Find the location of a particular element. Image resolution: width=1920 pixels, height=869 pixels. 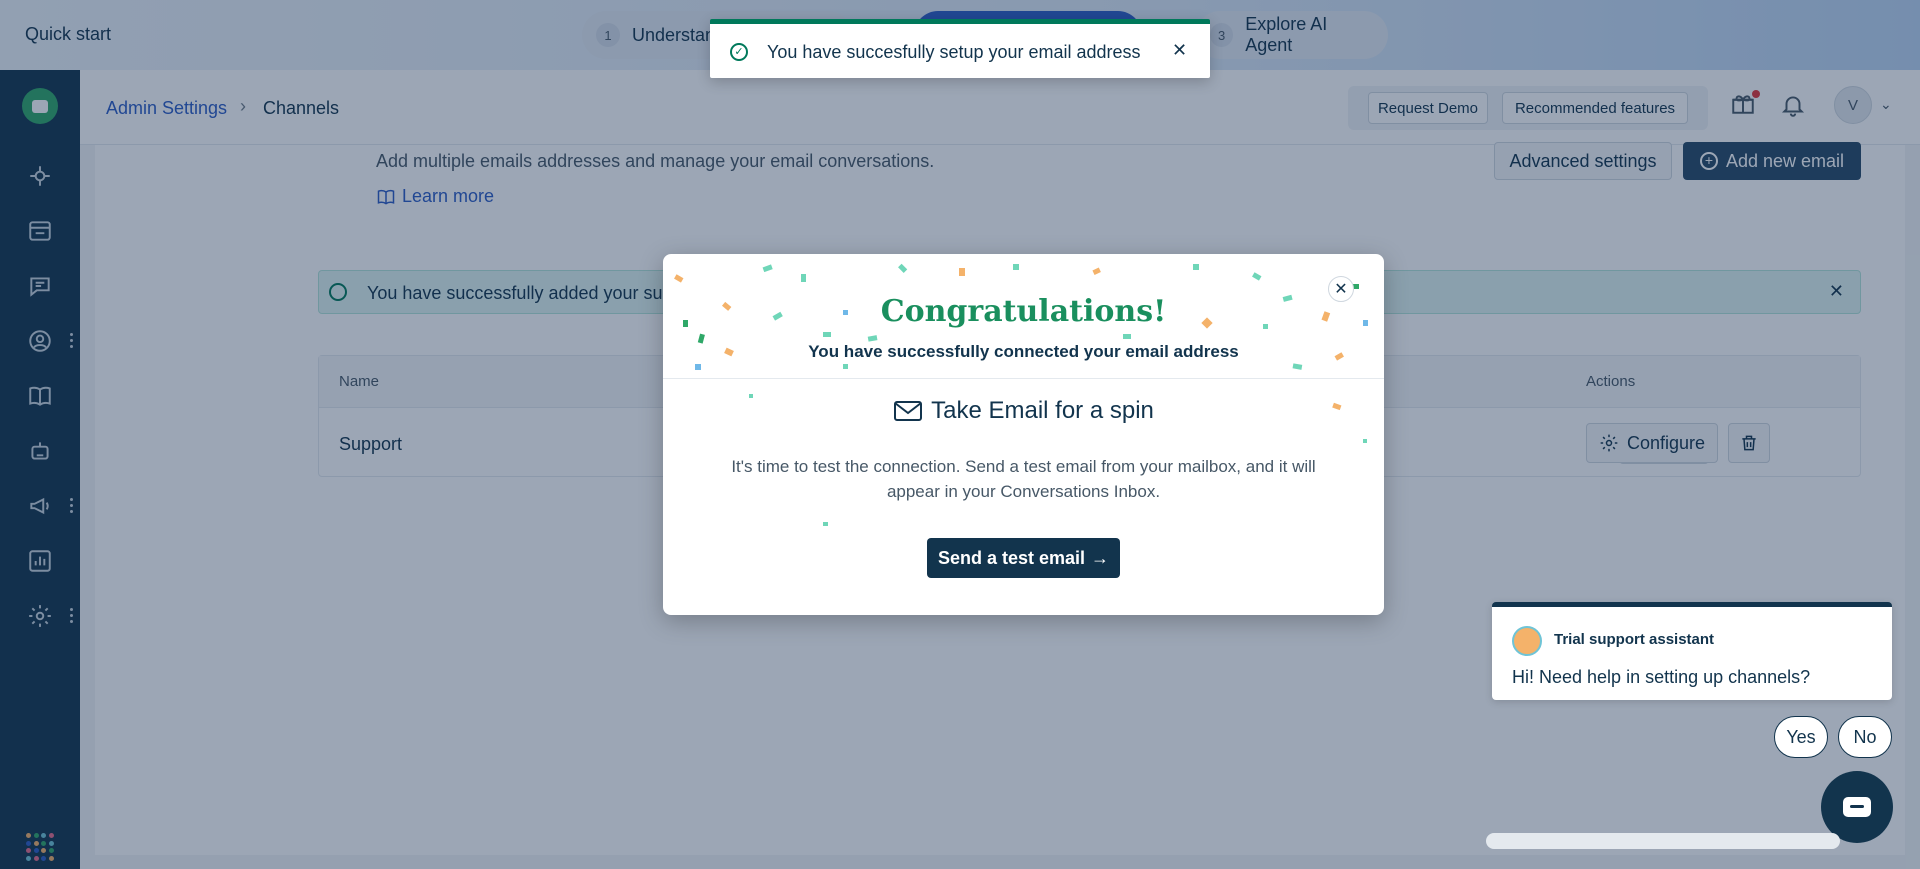

assistant-avatar is located at coordinates (1527, 641).